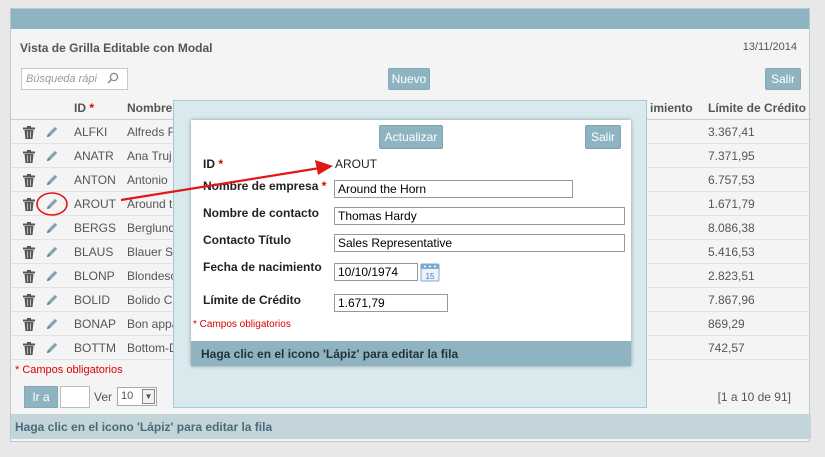 The width and height of the screenshot is (825, 457). Describe the element at coordinates (356, 164) in the screenshot. I see `id-value: AROUT` at that location.